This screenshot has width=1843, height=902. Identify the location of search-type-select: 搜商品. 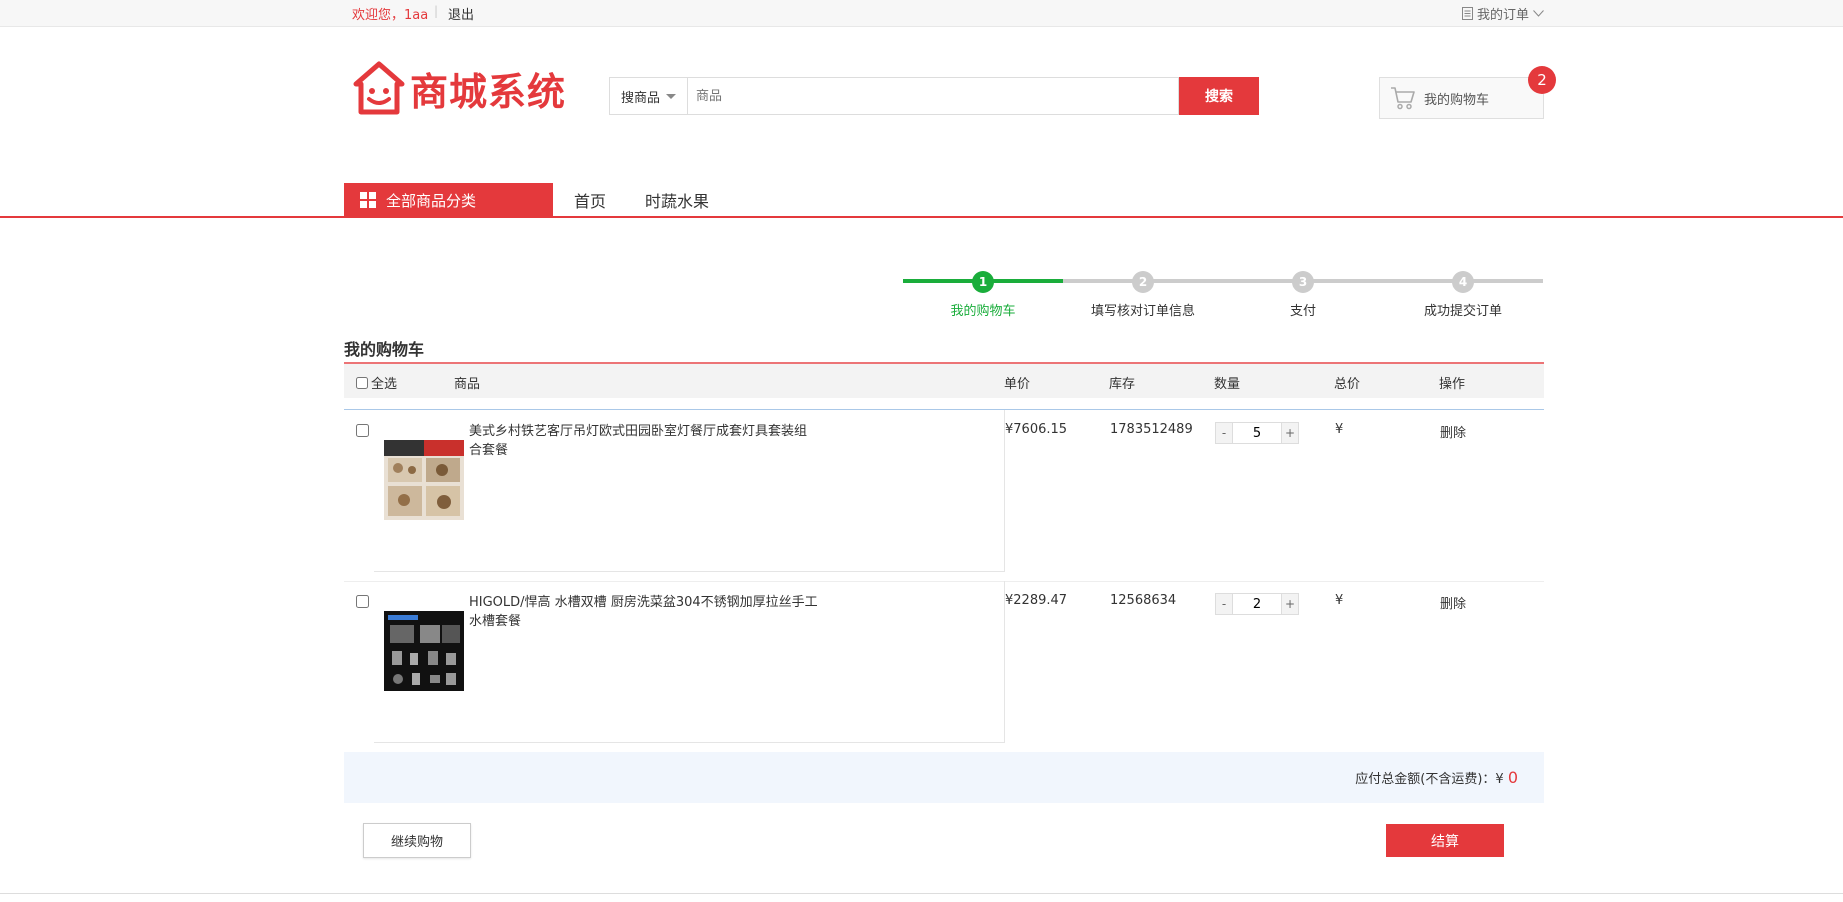
(648, 96).